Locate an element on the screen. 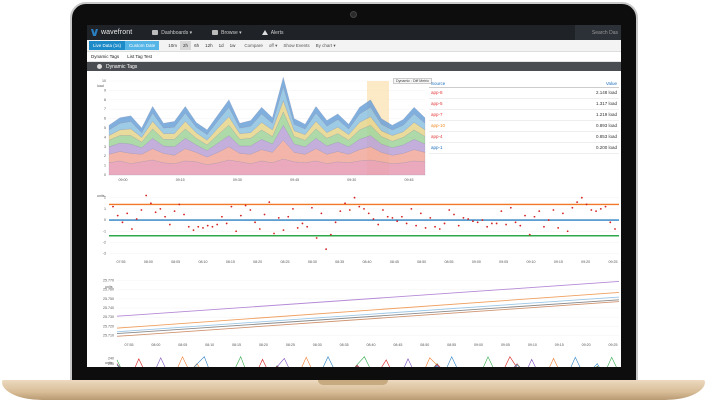 The image size is (707, 414). window-6h: 6h is located at coordinates (196, 45).